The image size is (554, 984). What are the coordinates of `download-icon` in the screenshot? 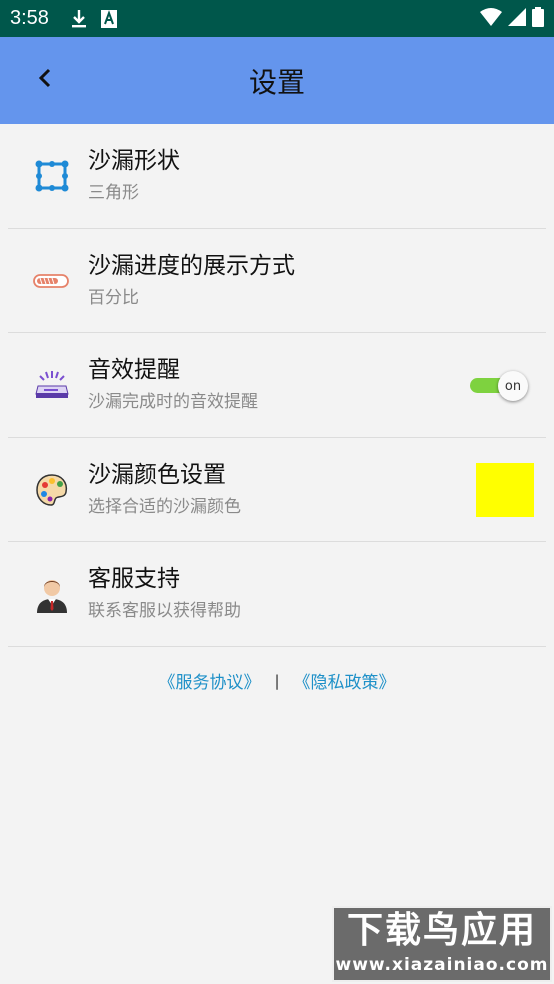 It's located at (79, 19).